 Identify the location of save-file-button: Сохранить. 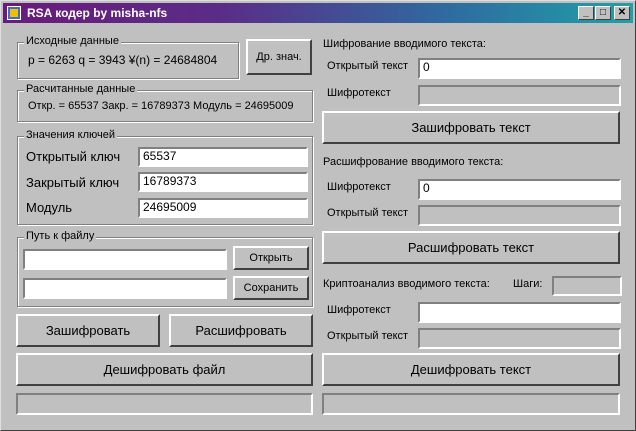
(271, 288).